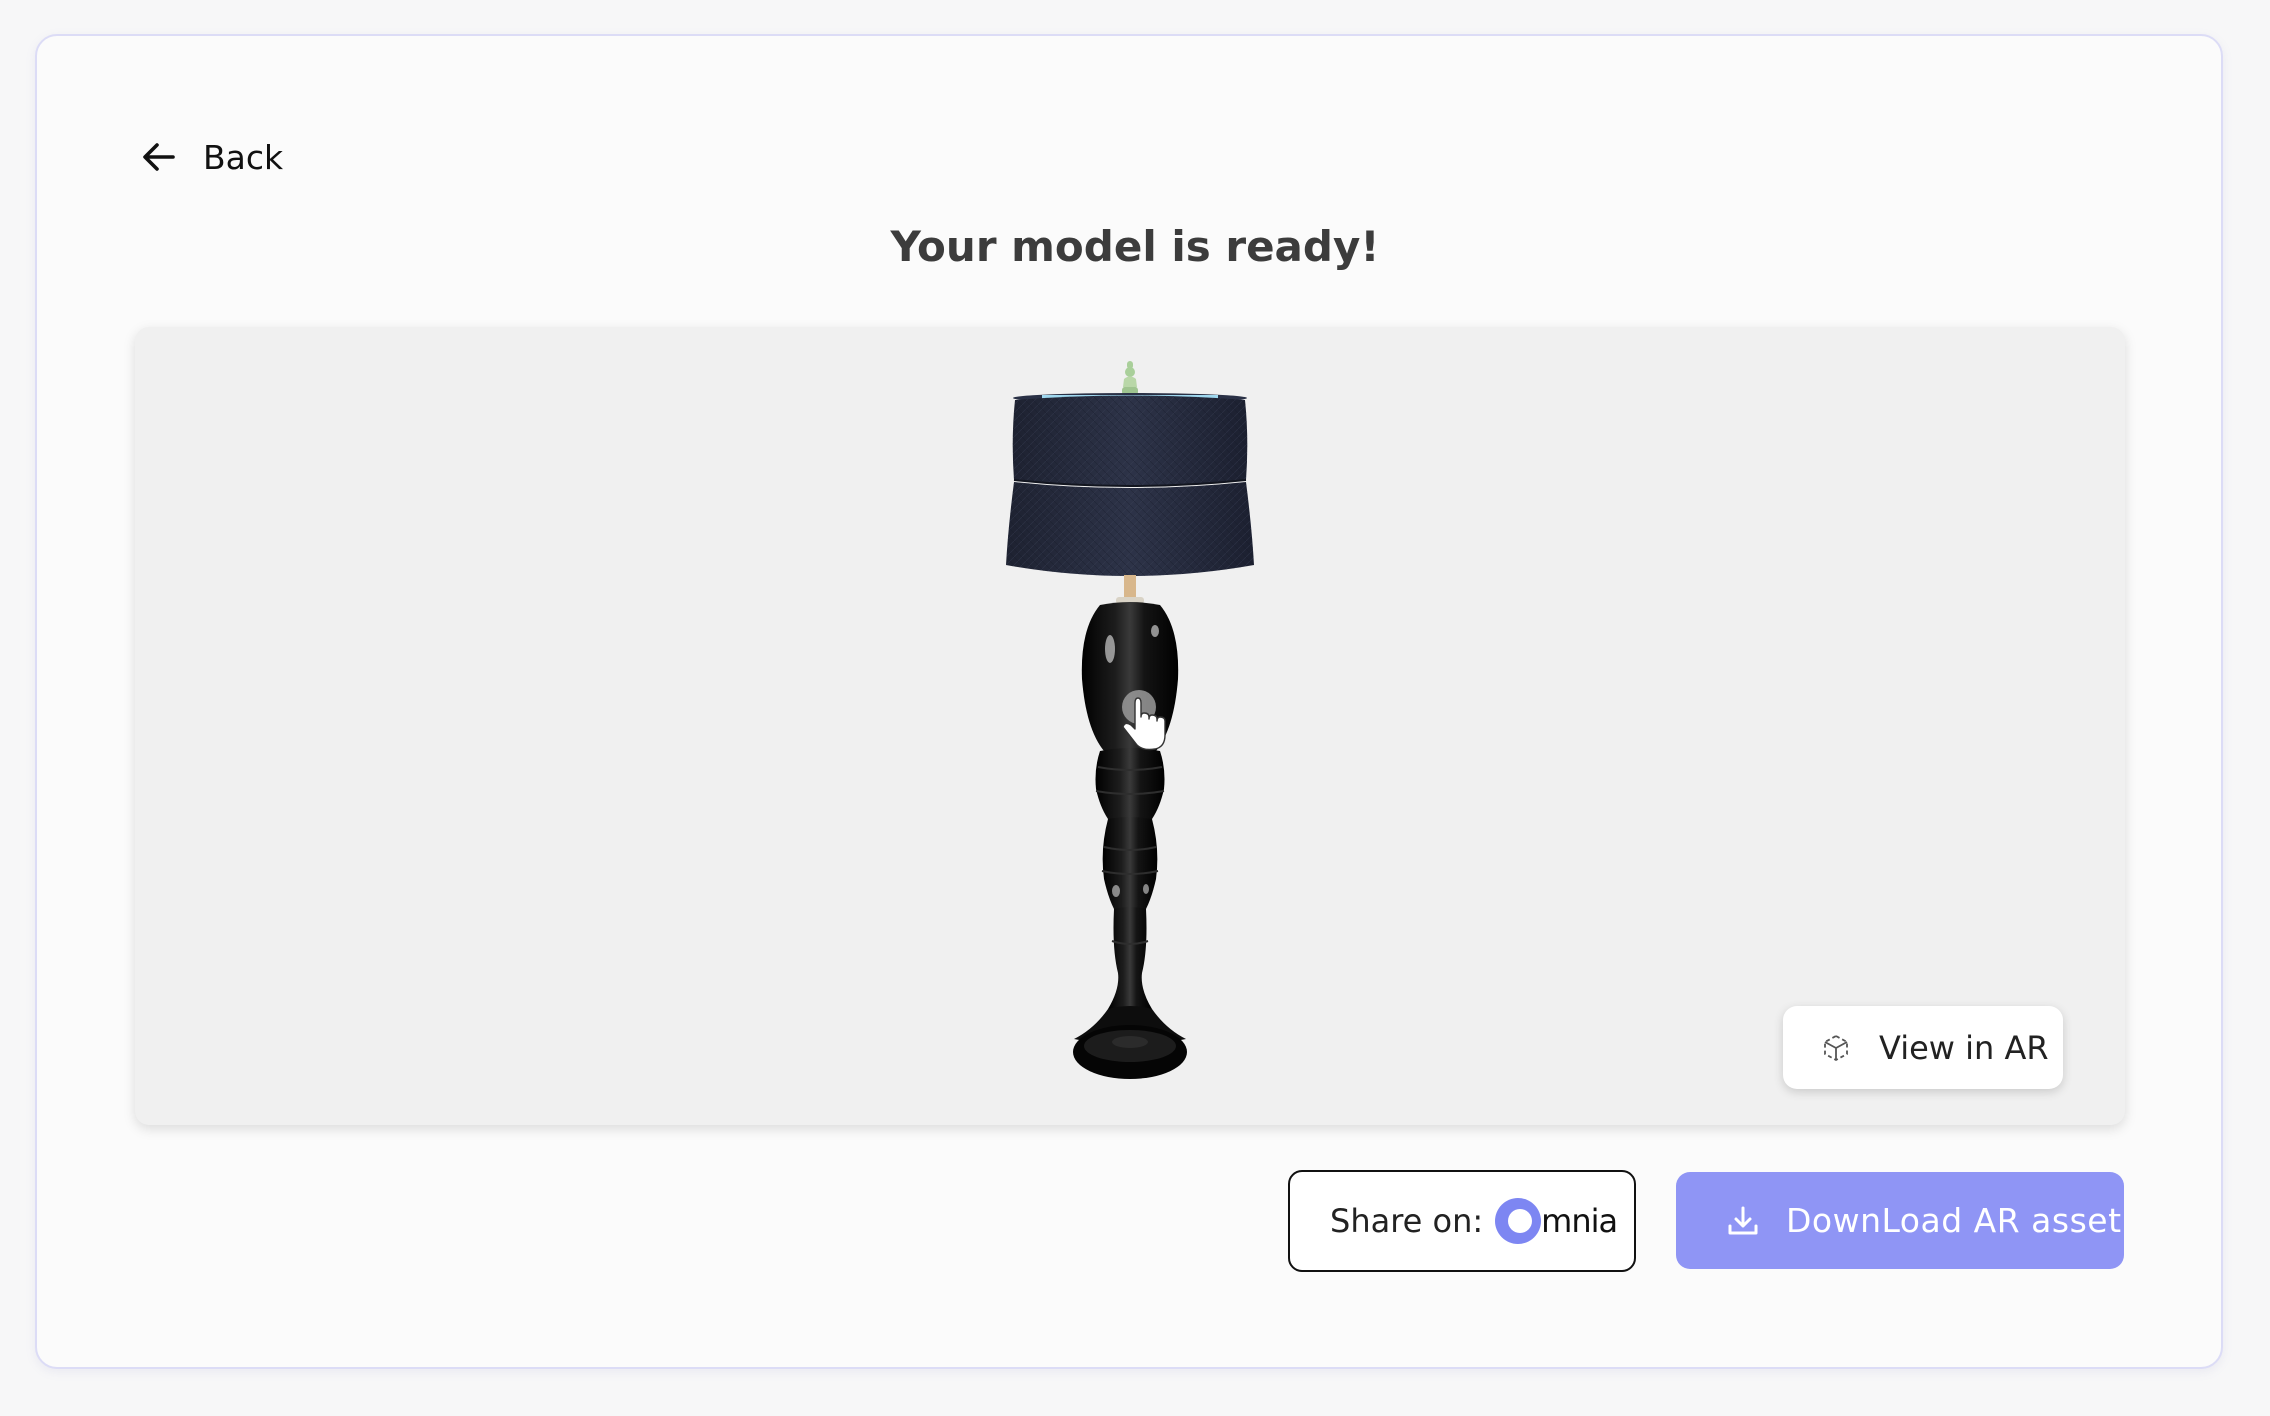 Image resolution: width=2270 pixels, height=1416 pixels. I want to click on download-icon, so click(1743, 1221).